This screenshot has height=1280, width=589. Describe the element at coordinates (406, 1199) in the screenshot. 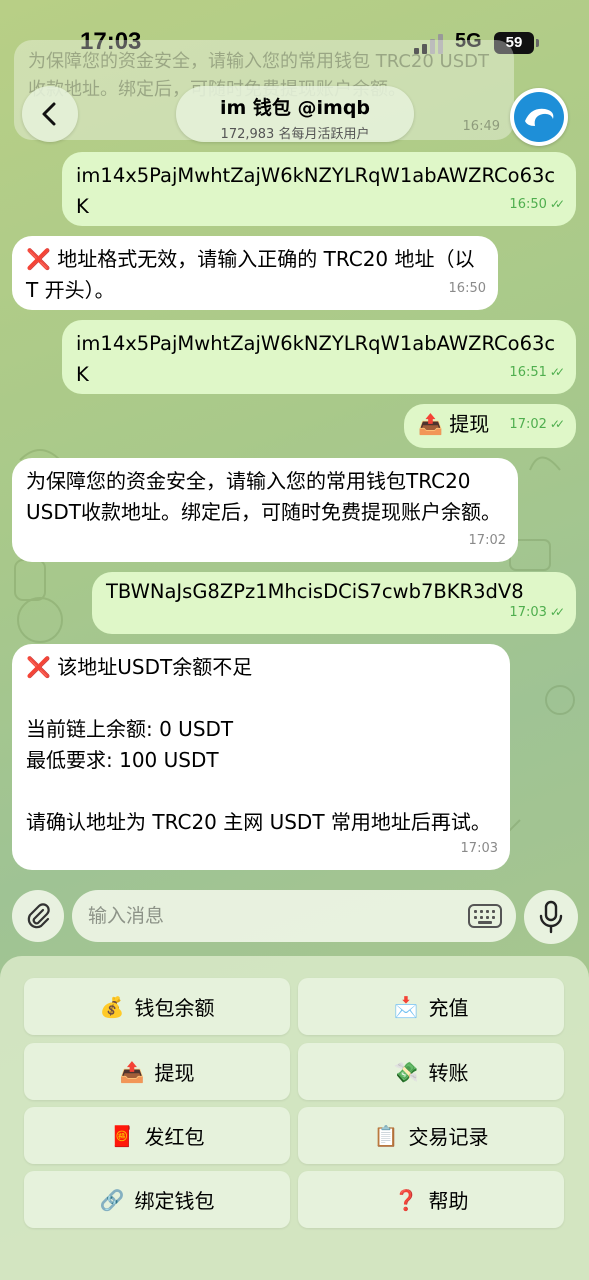

I see `question-mark-icon: ❓` at that location.